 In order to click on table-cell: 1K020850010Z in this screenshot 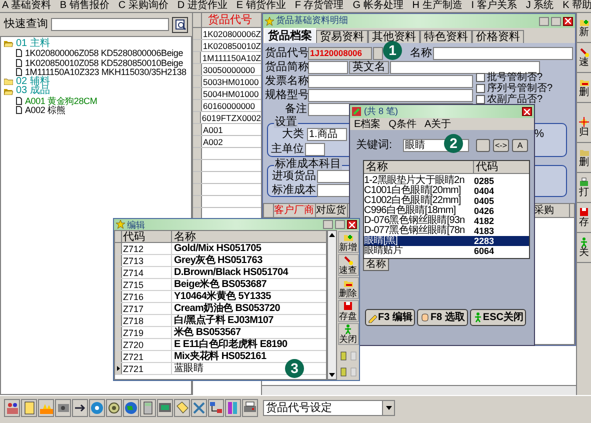, I will do `click(231, 45)`.